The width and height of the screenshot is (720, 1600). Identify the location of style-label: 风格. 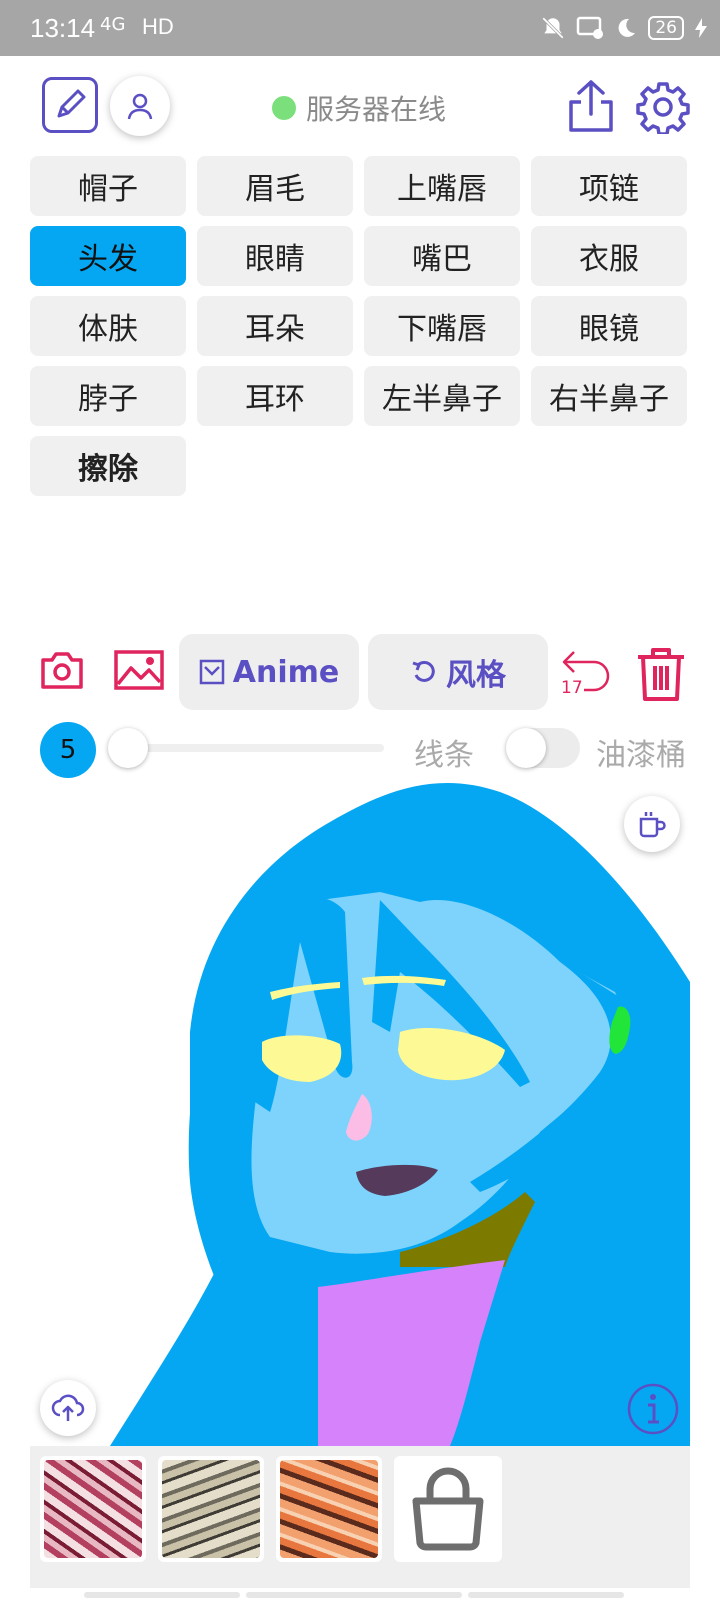
(476, 675).